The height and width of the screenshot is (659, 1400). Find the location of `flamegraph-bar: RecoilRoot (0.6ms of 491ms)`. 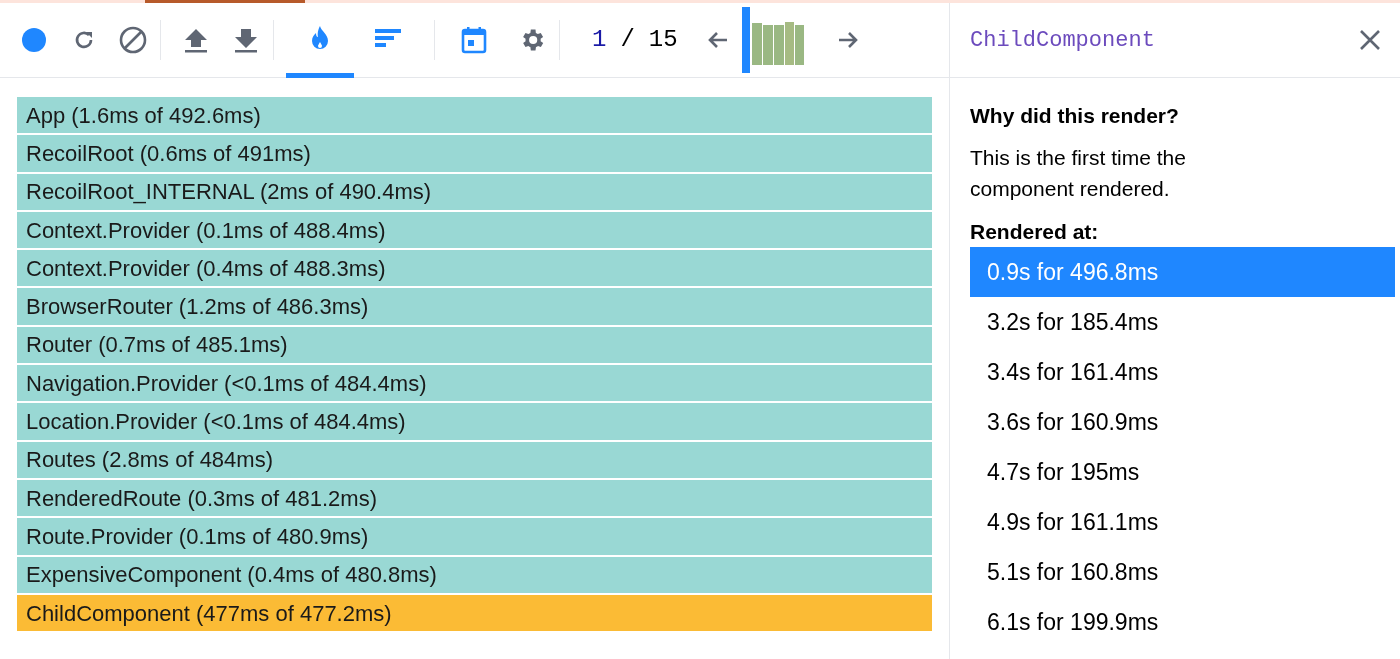

flamegraph-bar: RecoilRoot (0.6ms of 491ms) is located at coordinates (474, 153).